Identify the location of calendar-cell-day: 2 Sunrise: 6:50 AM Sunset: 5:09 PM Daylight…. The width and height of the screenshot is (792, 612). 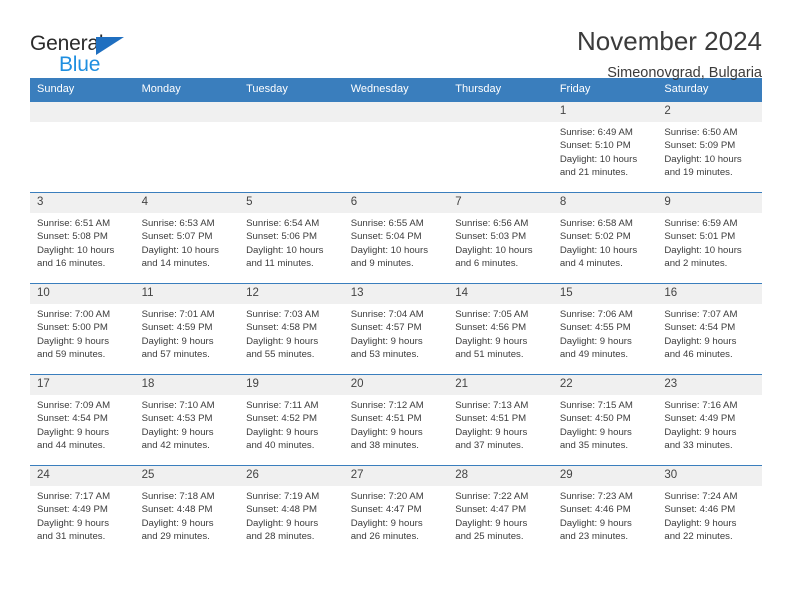
(709, 147).